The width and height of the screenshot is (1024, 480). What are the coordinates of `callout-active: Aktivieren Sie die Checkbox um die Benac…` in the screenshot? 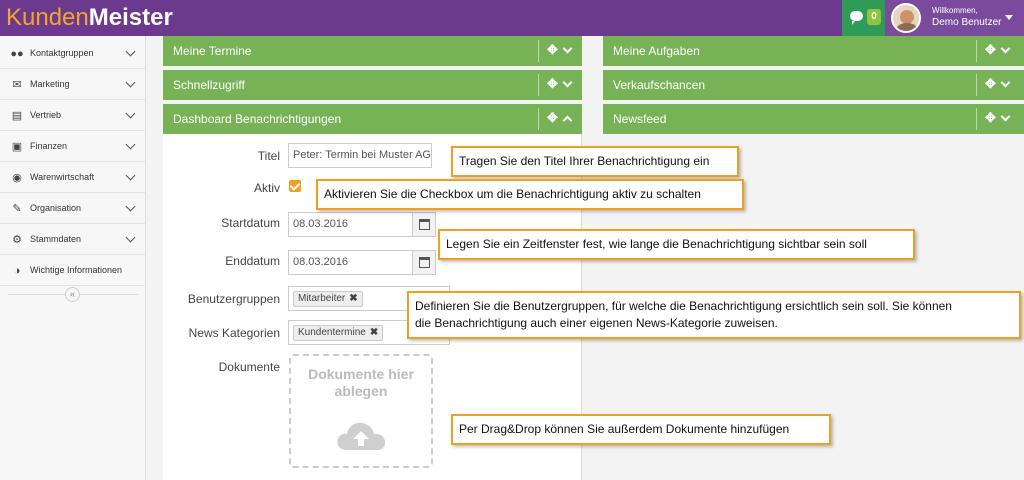 It's located at (530, 194).